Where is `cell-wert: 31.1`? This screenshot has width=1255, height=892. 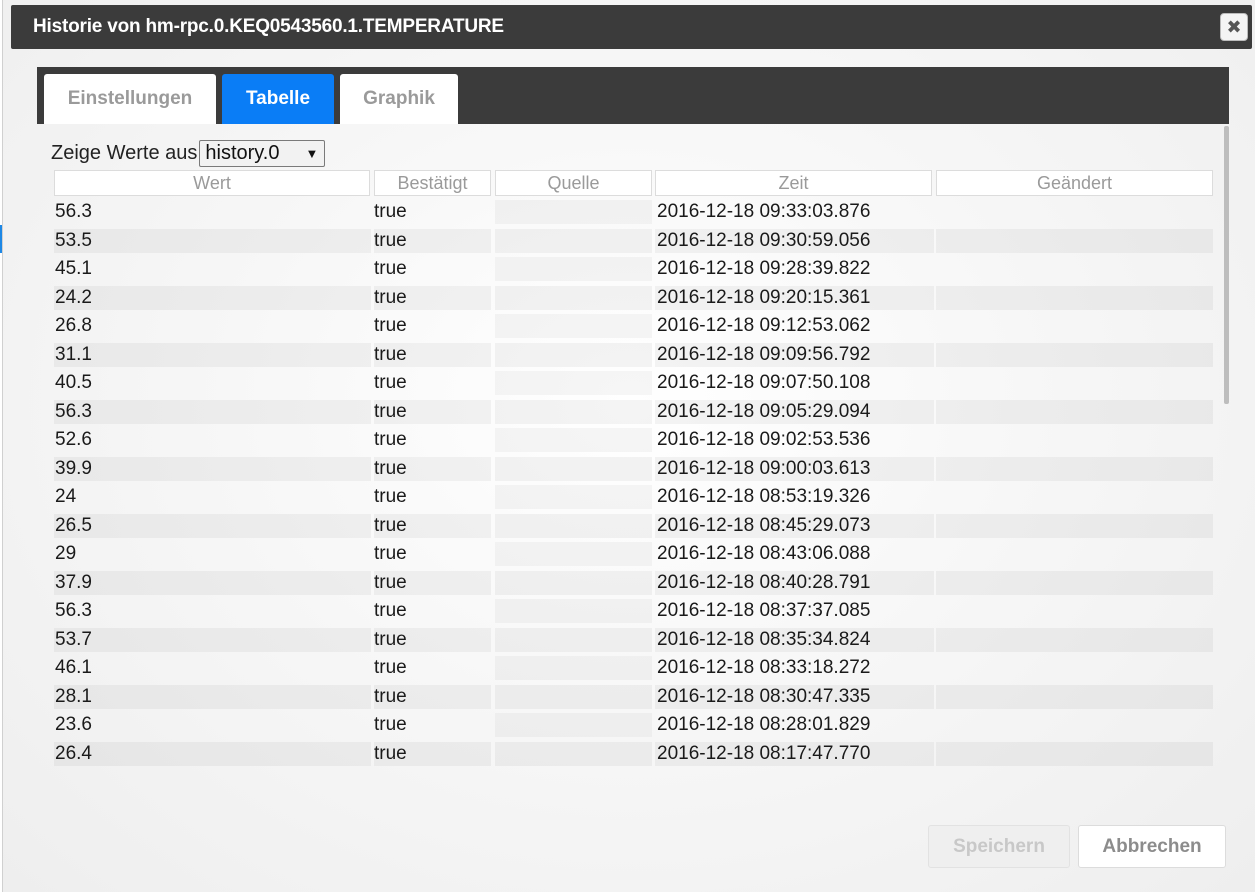 cell-wert: 31.1 is located at coordinates (212, 354).